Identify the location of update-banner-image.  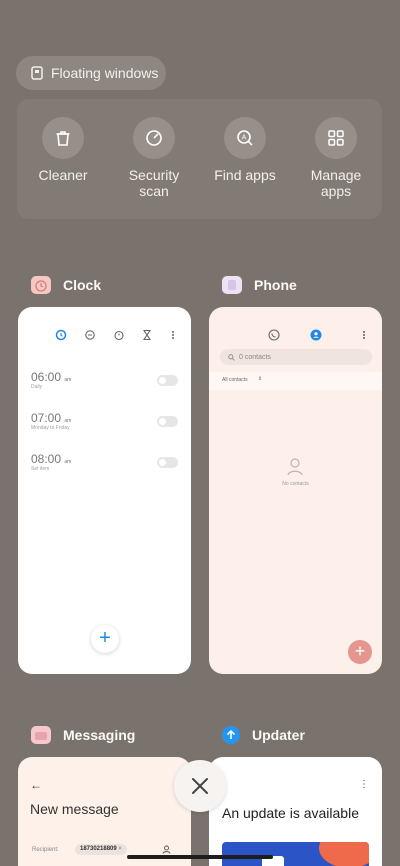
(295, 854).